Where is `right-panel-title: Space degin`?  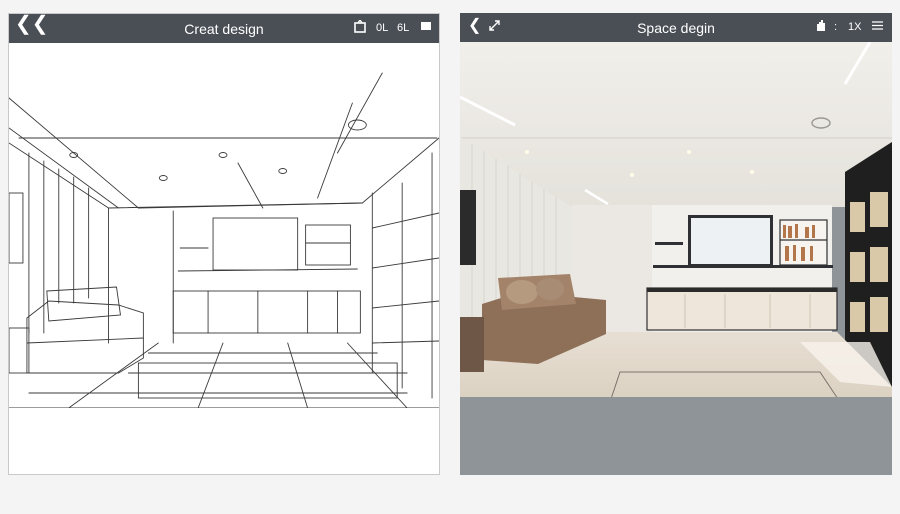
right-panel-title: Space degin is located at coordinates (676, 28).